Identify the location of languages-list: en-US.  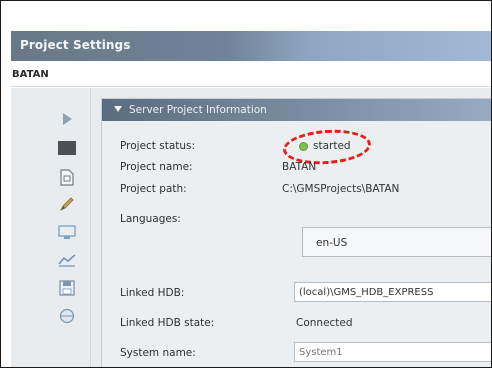
(396, 242).